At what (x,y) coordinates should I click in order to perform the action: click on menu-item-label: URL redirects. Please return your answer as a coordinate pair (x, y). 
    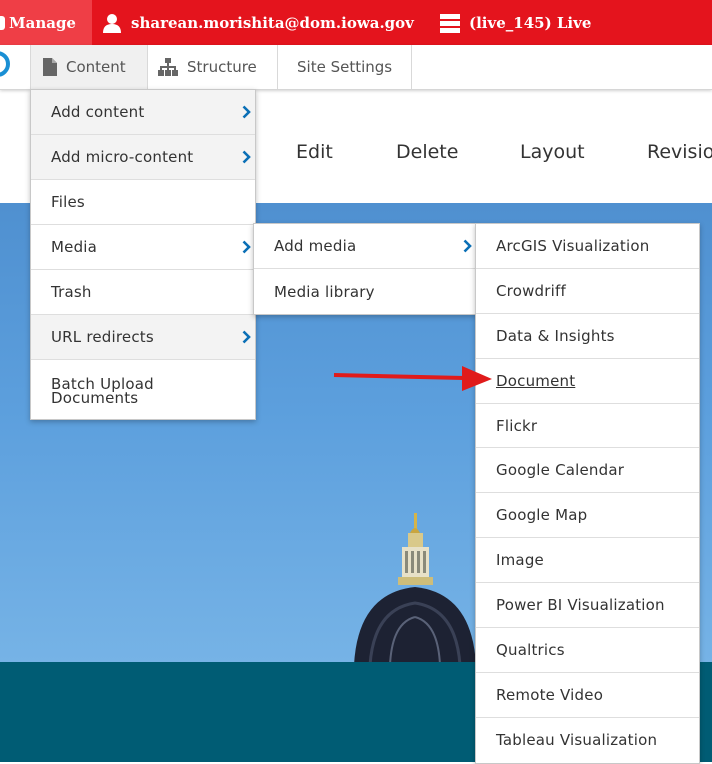
    Looking at the image, I should click on (102, 337).